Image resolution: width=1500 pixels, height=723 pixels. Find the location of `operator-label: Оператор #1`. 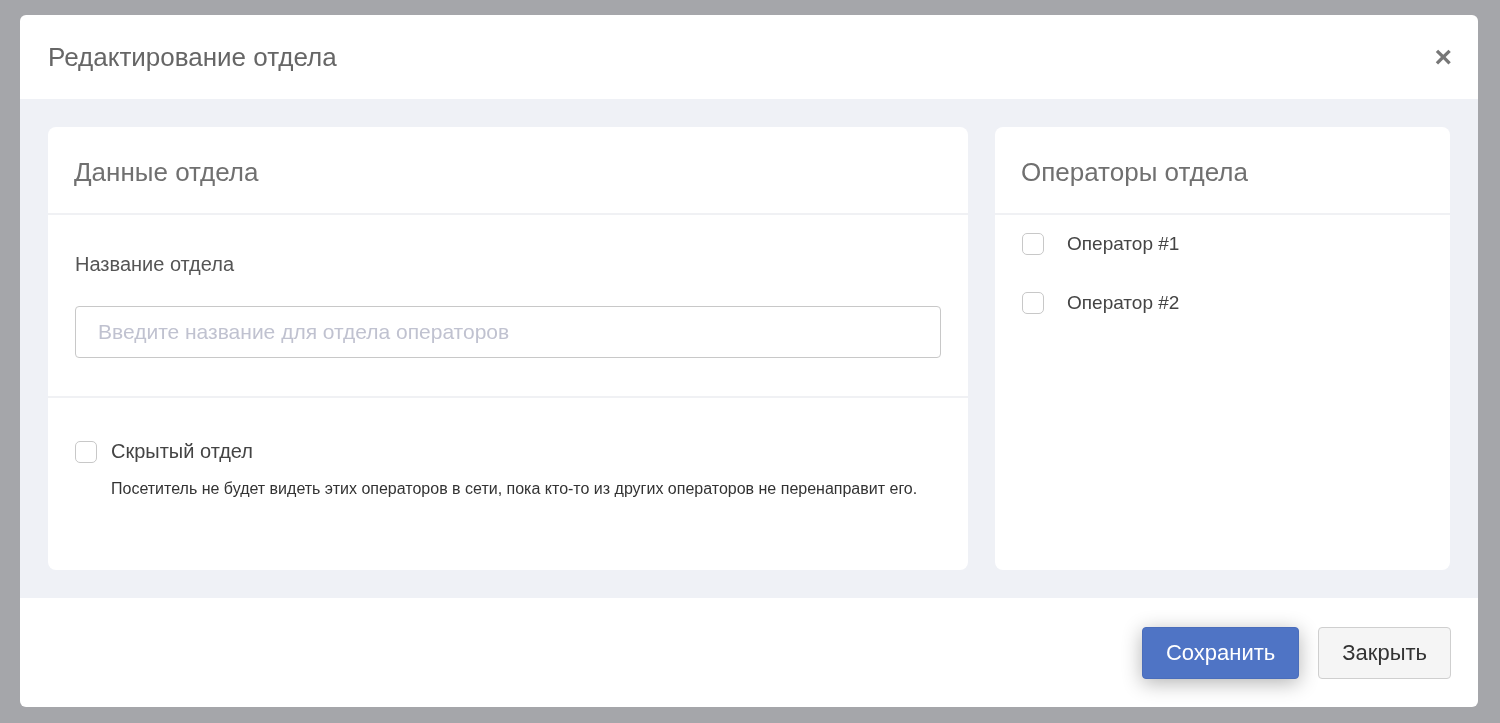

operator-label: Оператор #1 is located at coordinates (1123, 244).